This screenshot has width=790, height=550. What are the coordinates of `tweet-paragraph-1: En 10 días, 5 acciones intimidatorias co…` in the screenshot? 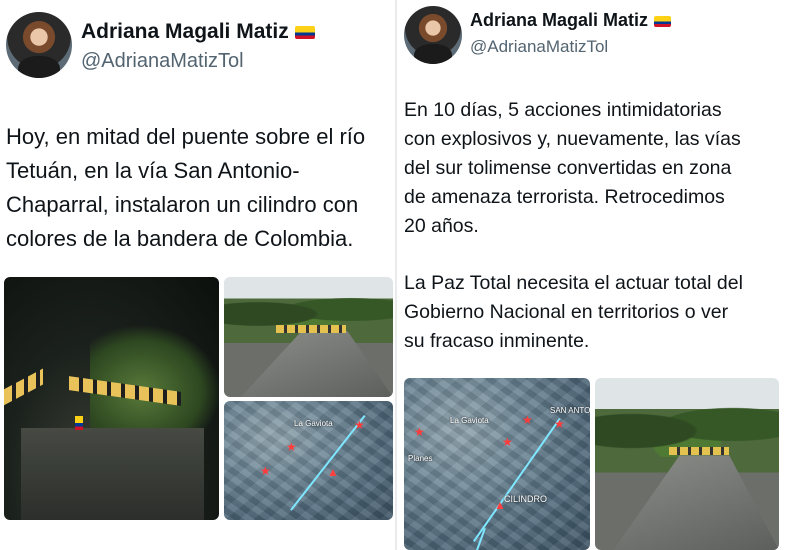 It's located at (572, 168).